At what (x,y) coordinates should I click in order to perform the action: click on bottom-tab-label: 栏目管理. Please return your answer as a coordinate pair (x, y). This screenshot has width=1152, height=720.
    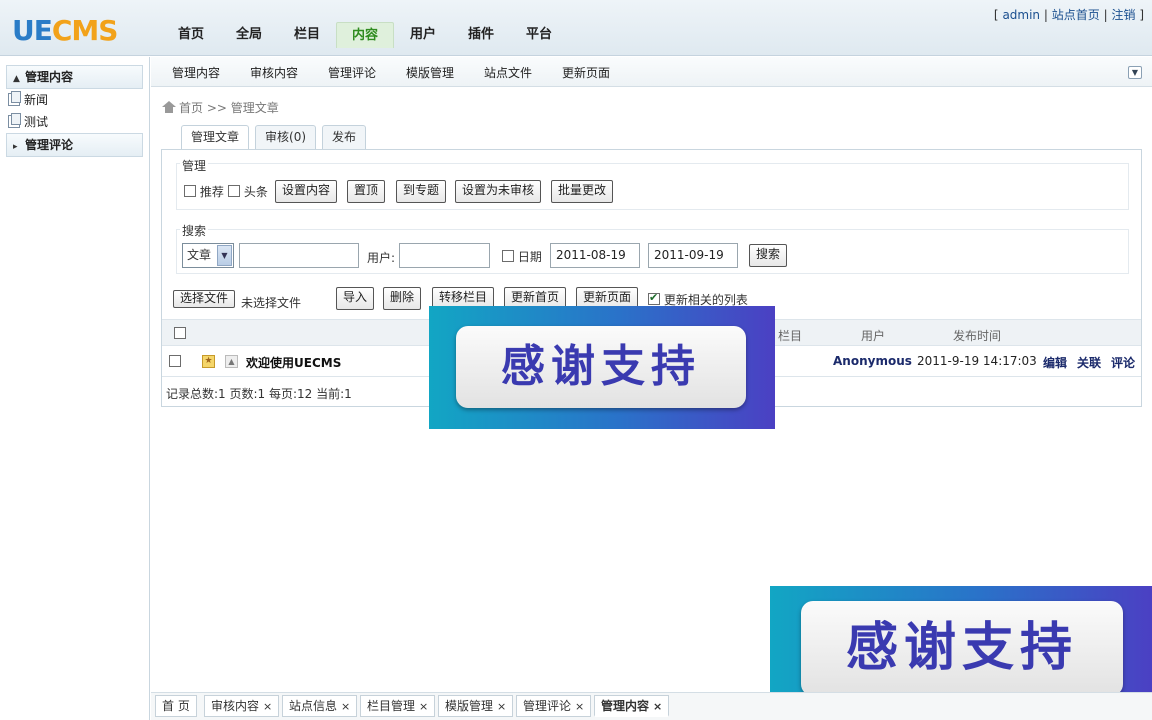
    Looking at the image, I should click on (391, 706).